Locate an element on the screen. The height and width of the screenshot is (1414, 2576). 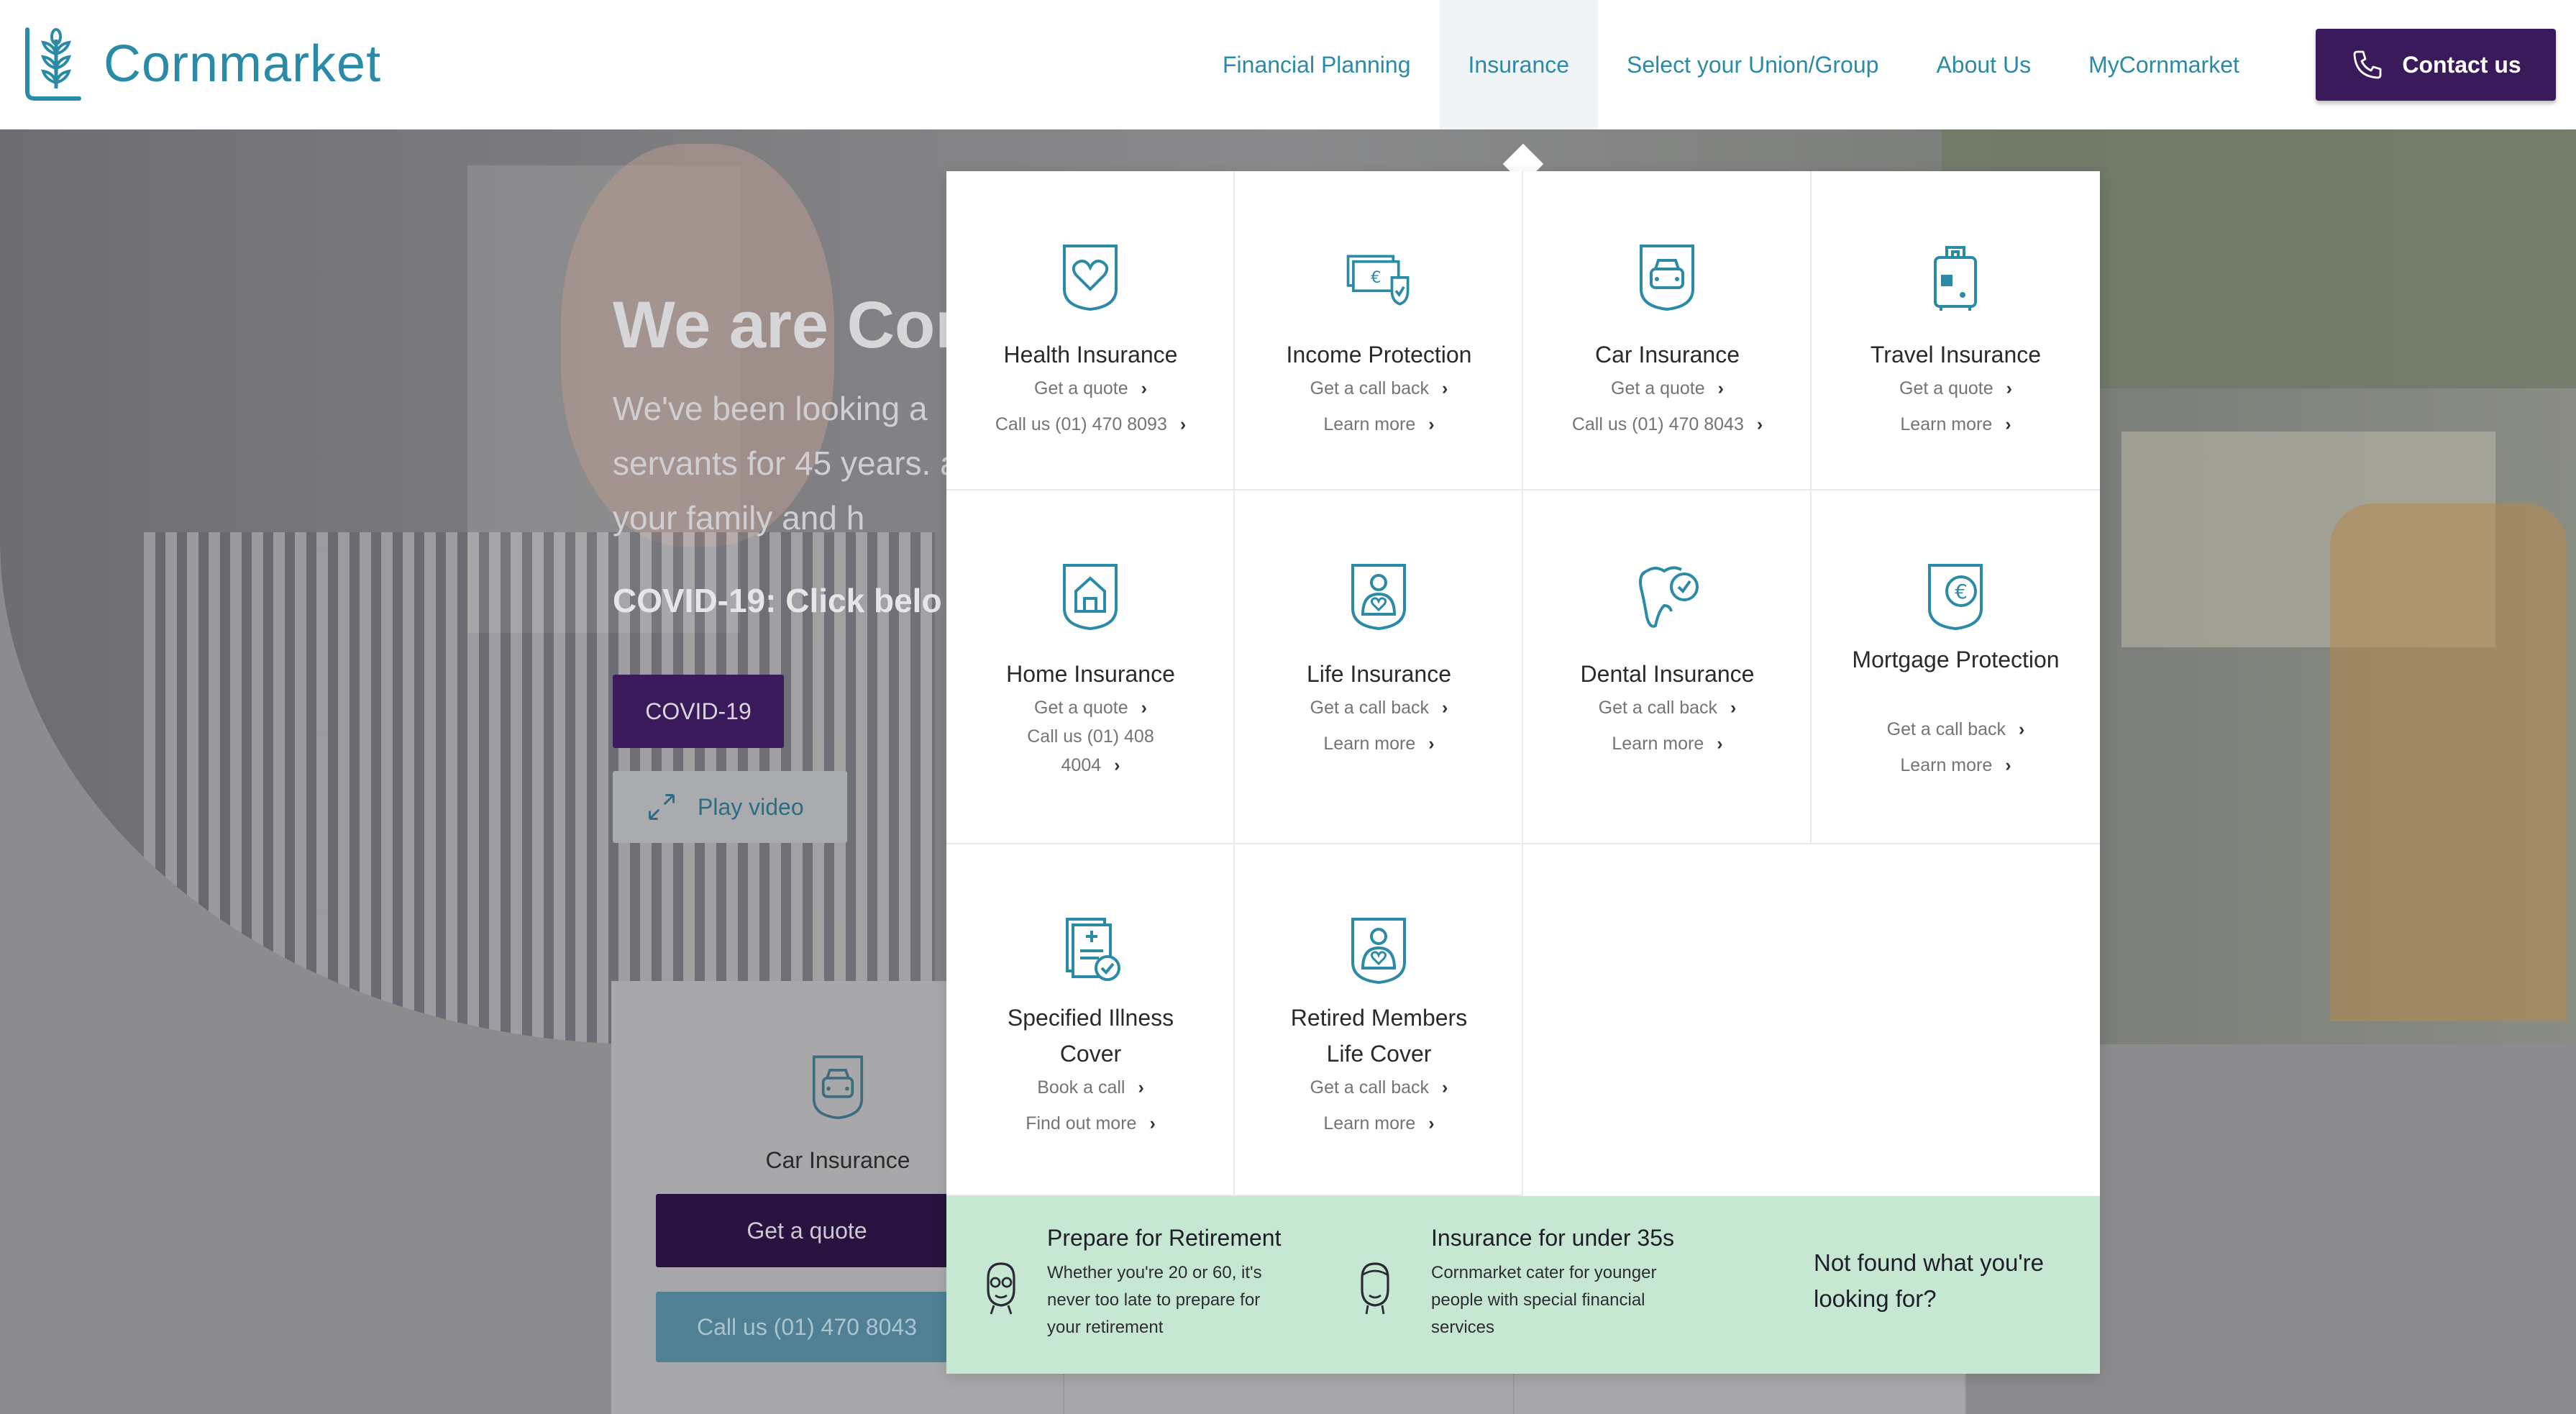
tile-title: Retired Members Life Cover is located at coordinates (1379, 1036).